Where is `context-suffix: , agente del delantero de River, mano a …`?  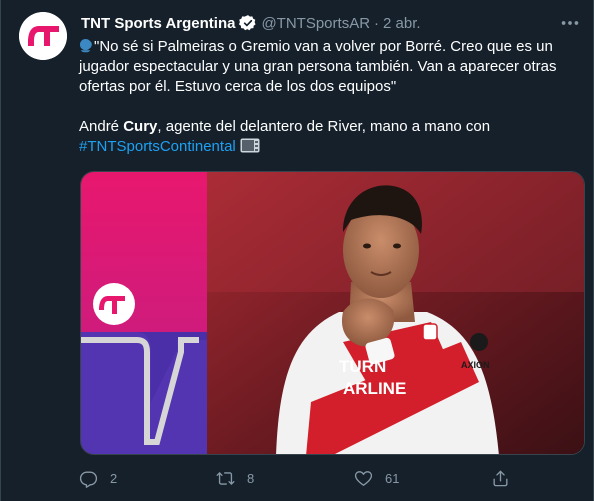
context-suffix: , agente del delantero de River, mano a … is located at coordinates (324, 126).